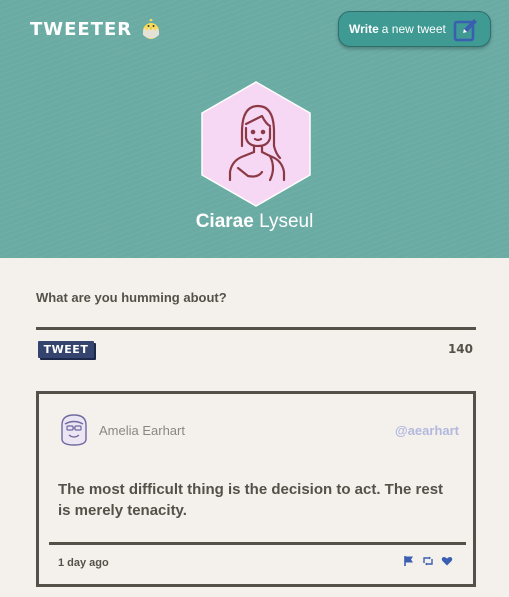  I want to click on heart-icon, so click(447, 559).